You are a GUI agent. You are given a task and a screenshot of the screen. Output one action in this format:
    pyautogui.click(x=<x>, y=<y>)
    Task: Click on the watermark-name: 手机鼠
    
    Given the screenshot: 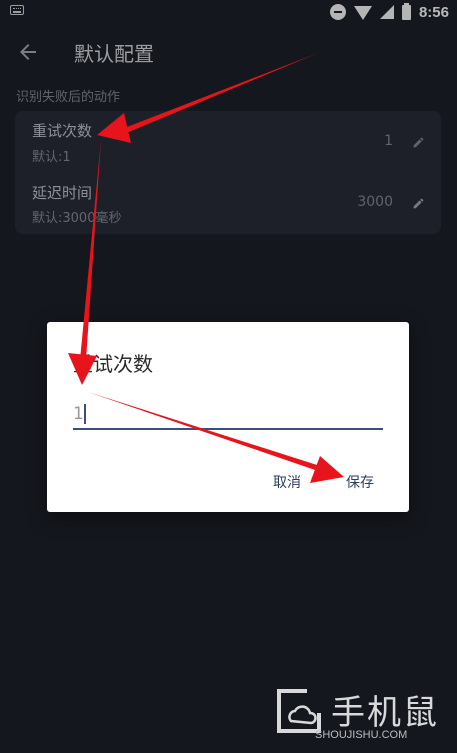 What is the action you would take?
    pyautogui.click(x=385, y=713)
    